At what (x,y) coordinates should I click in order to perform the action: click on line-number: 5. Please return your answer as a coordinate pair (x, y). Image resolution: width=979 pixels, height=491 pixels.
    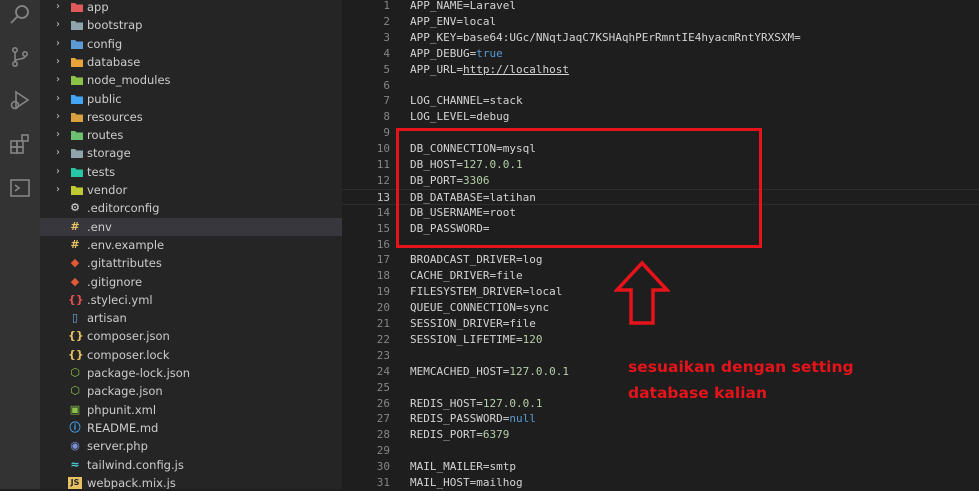
    Looking at the image, I should click on (386, 69).